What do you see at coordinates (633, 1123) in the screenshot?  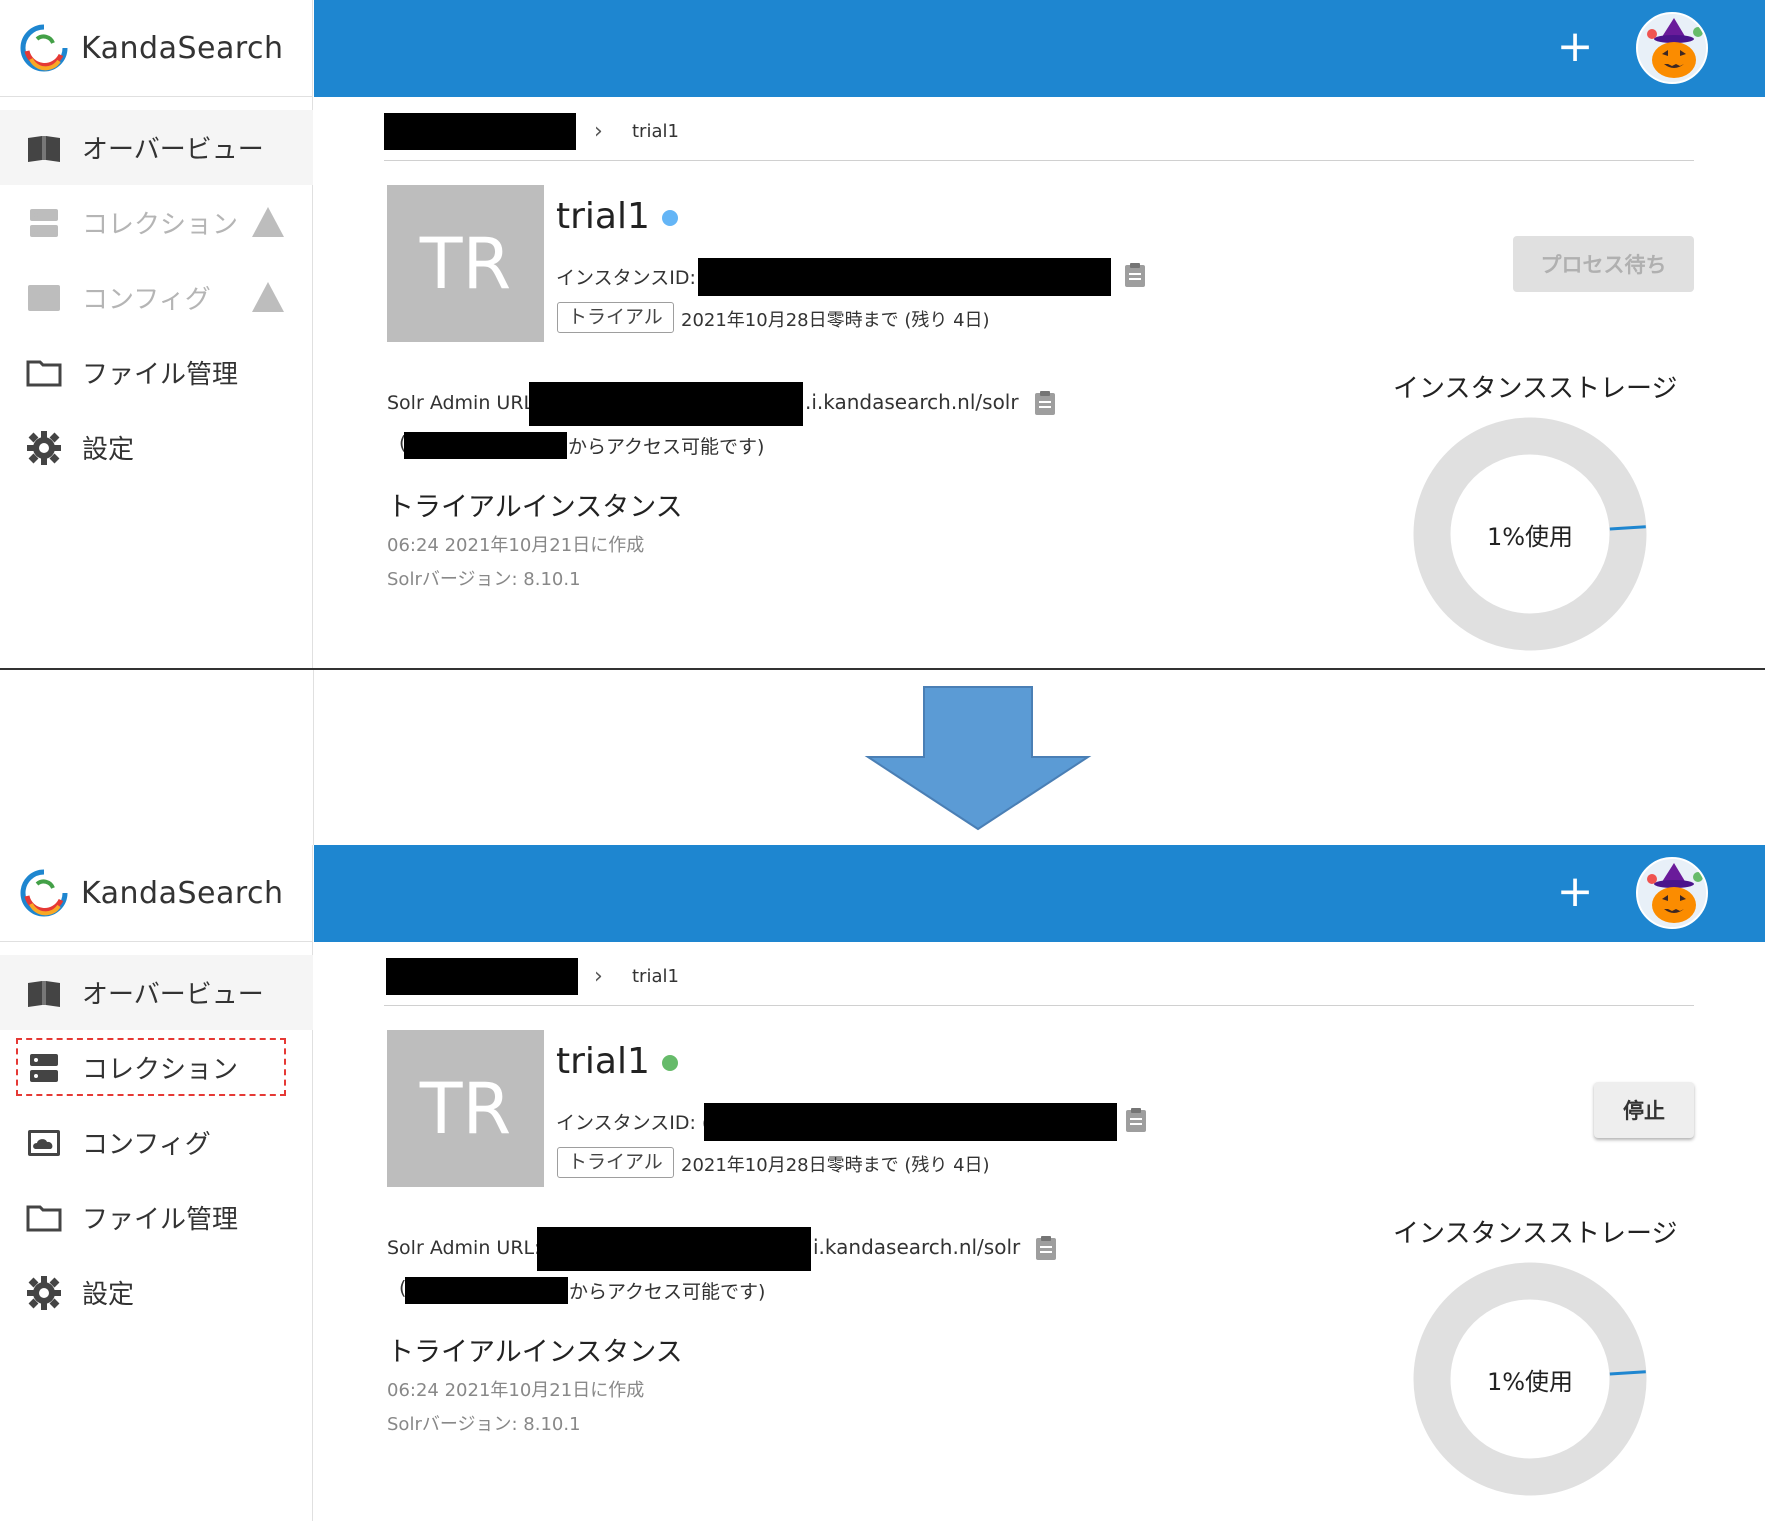 I see `instance-id-label: インスタンスID: (` at bounding box center [633, 1123].